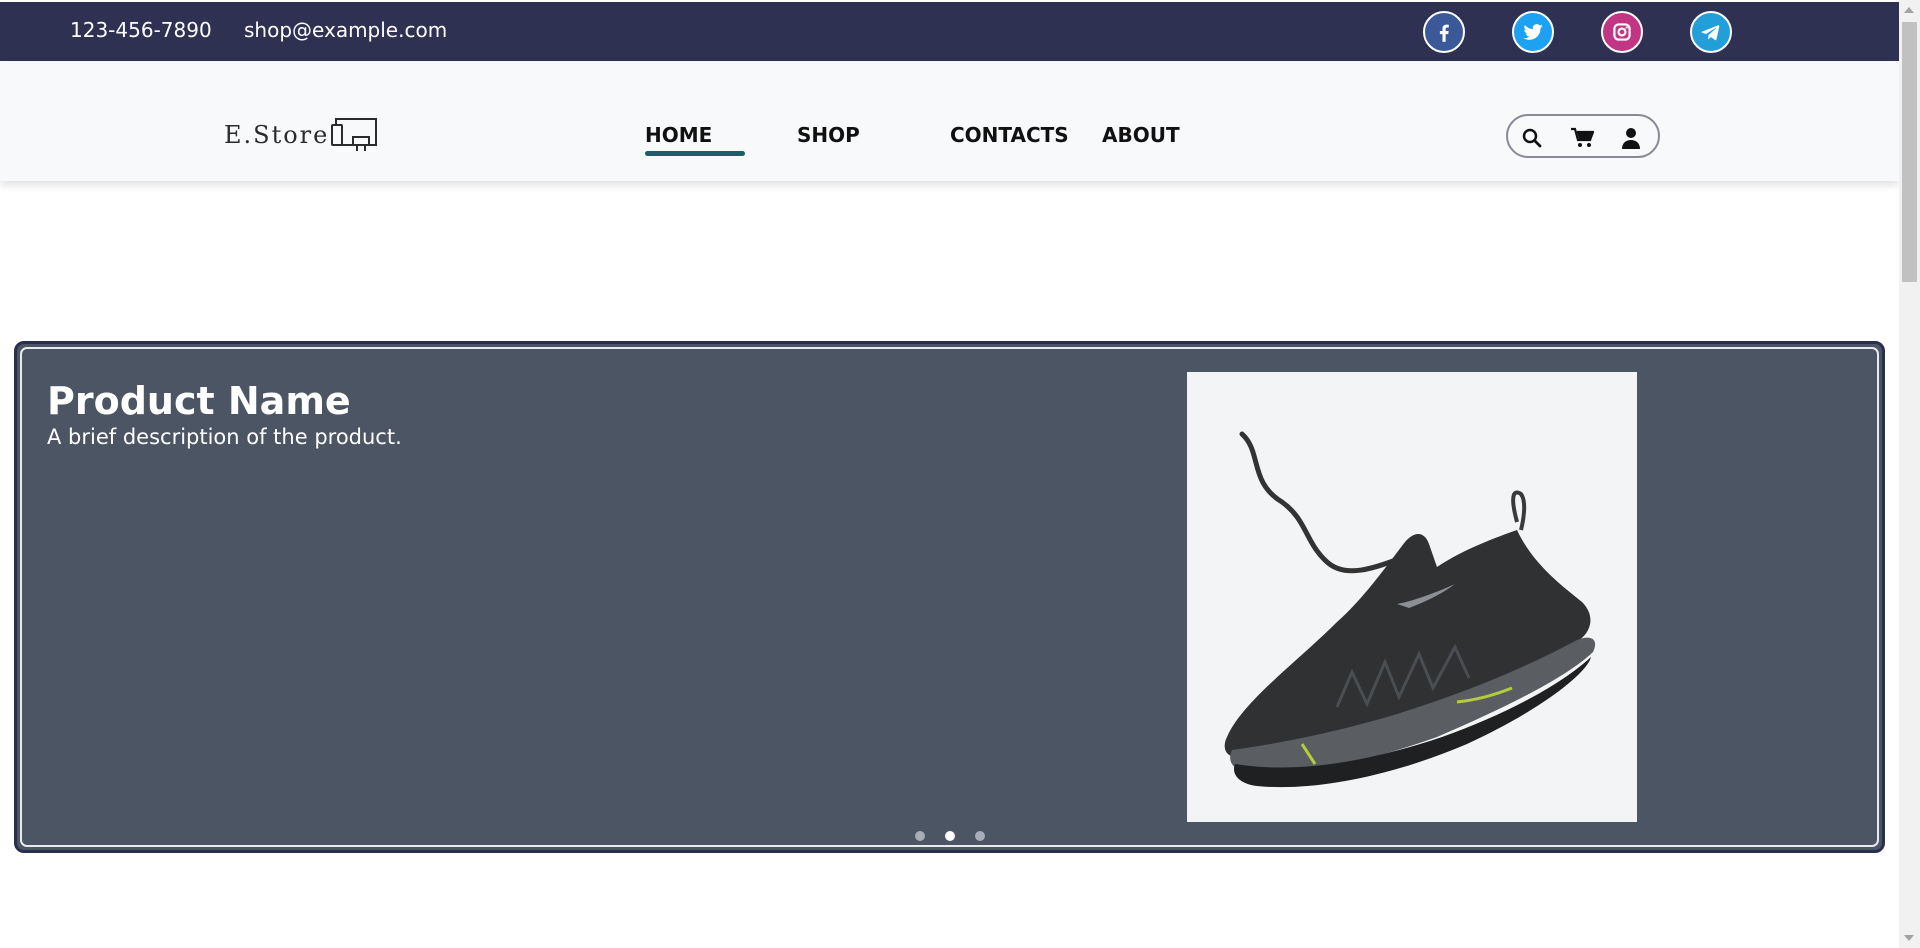  What do you see at coordinates (949, 31) in the screenshot?
I see `top-contact-bar: 123-456-7890 shop@example.com` at bounding box center [949, 31].